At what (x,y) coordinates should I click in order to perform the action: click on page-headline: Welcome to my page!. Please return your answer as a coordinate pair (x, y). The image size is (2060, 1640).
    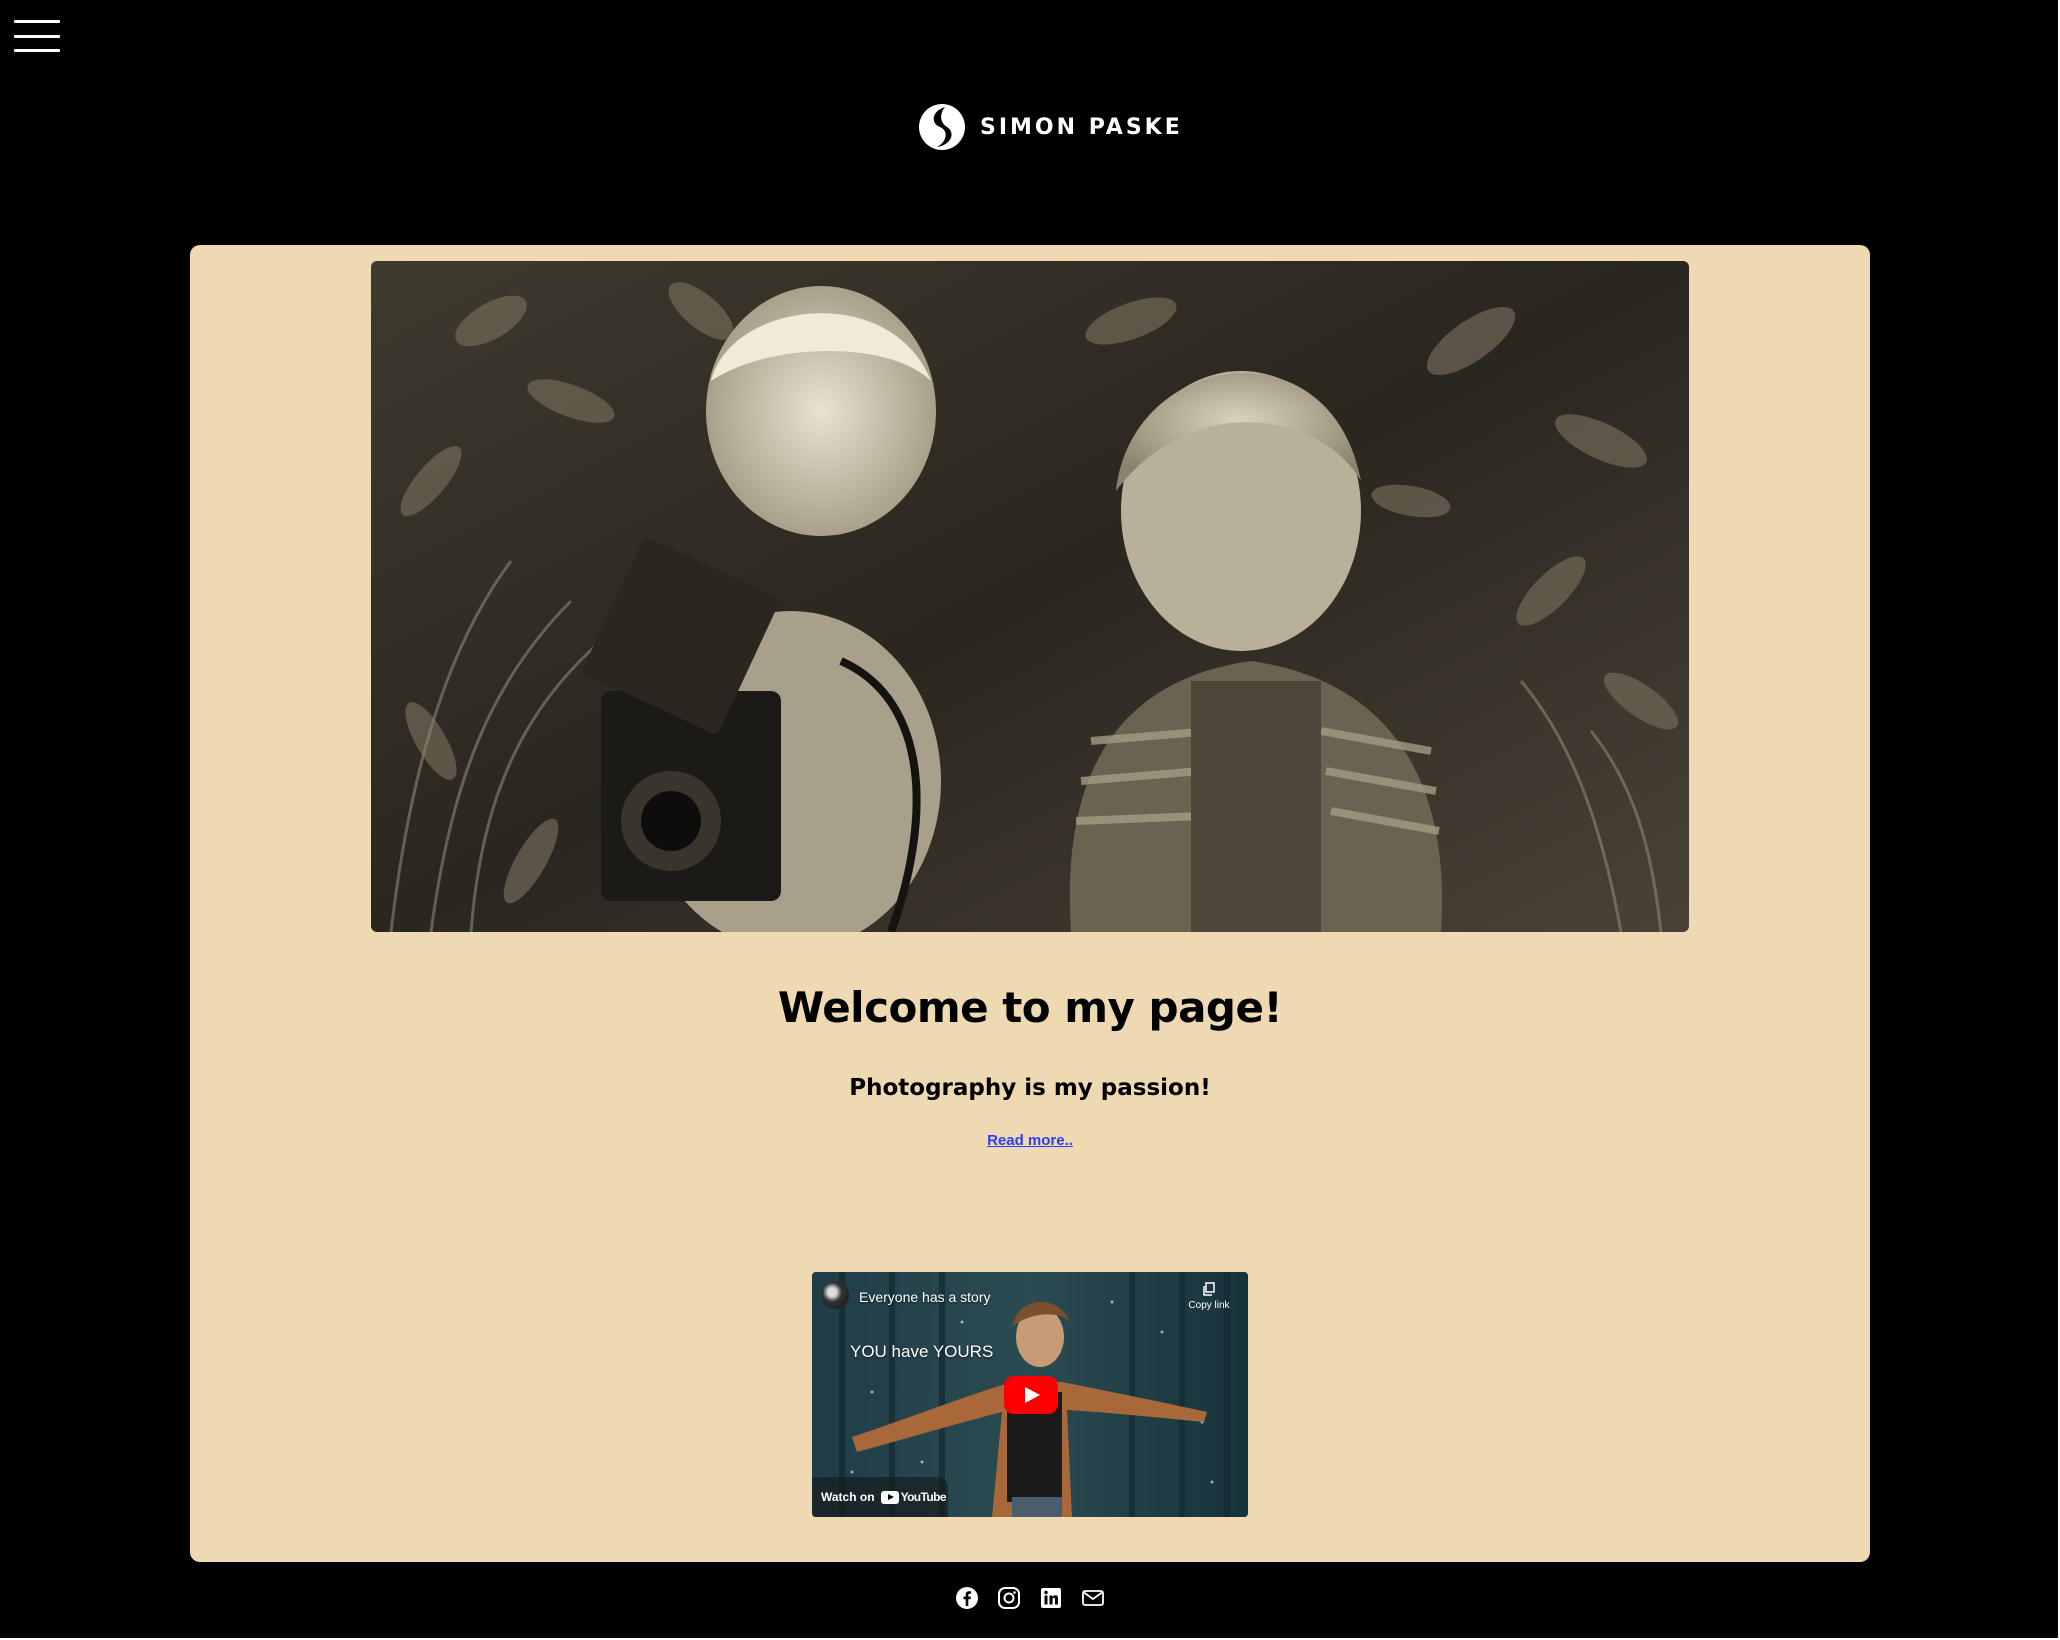
    Looking at the image, I should click on (1030, 1007).